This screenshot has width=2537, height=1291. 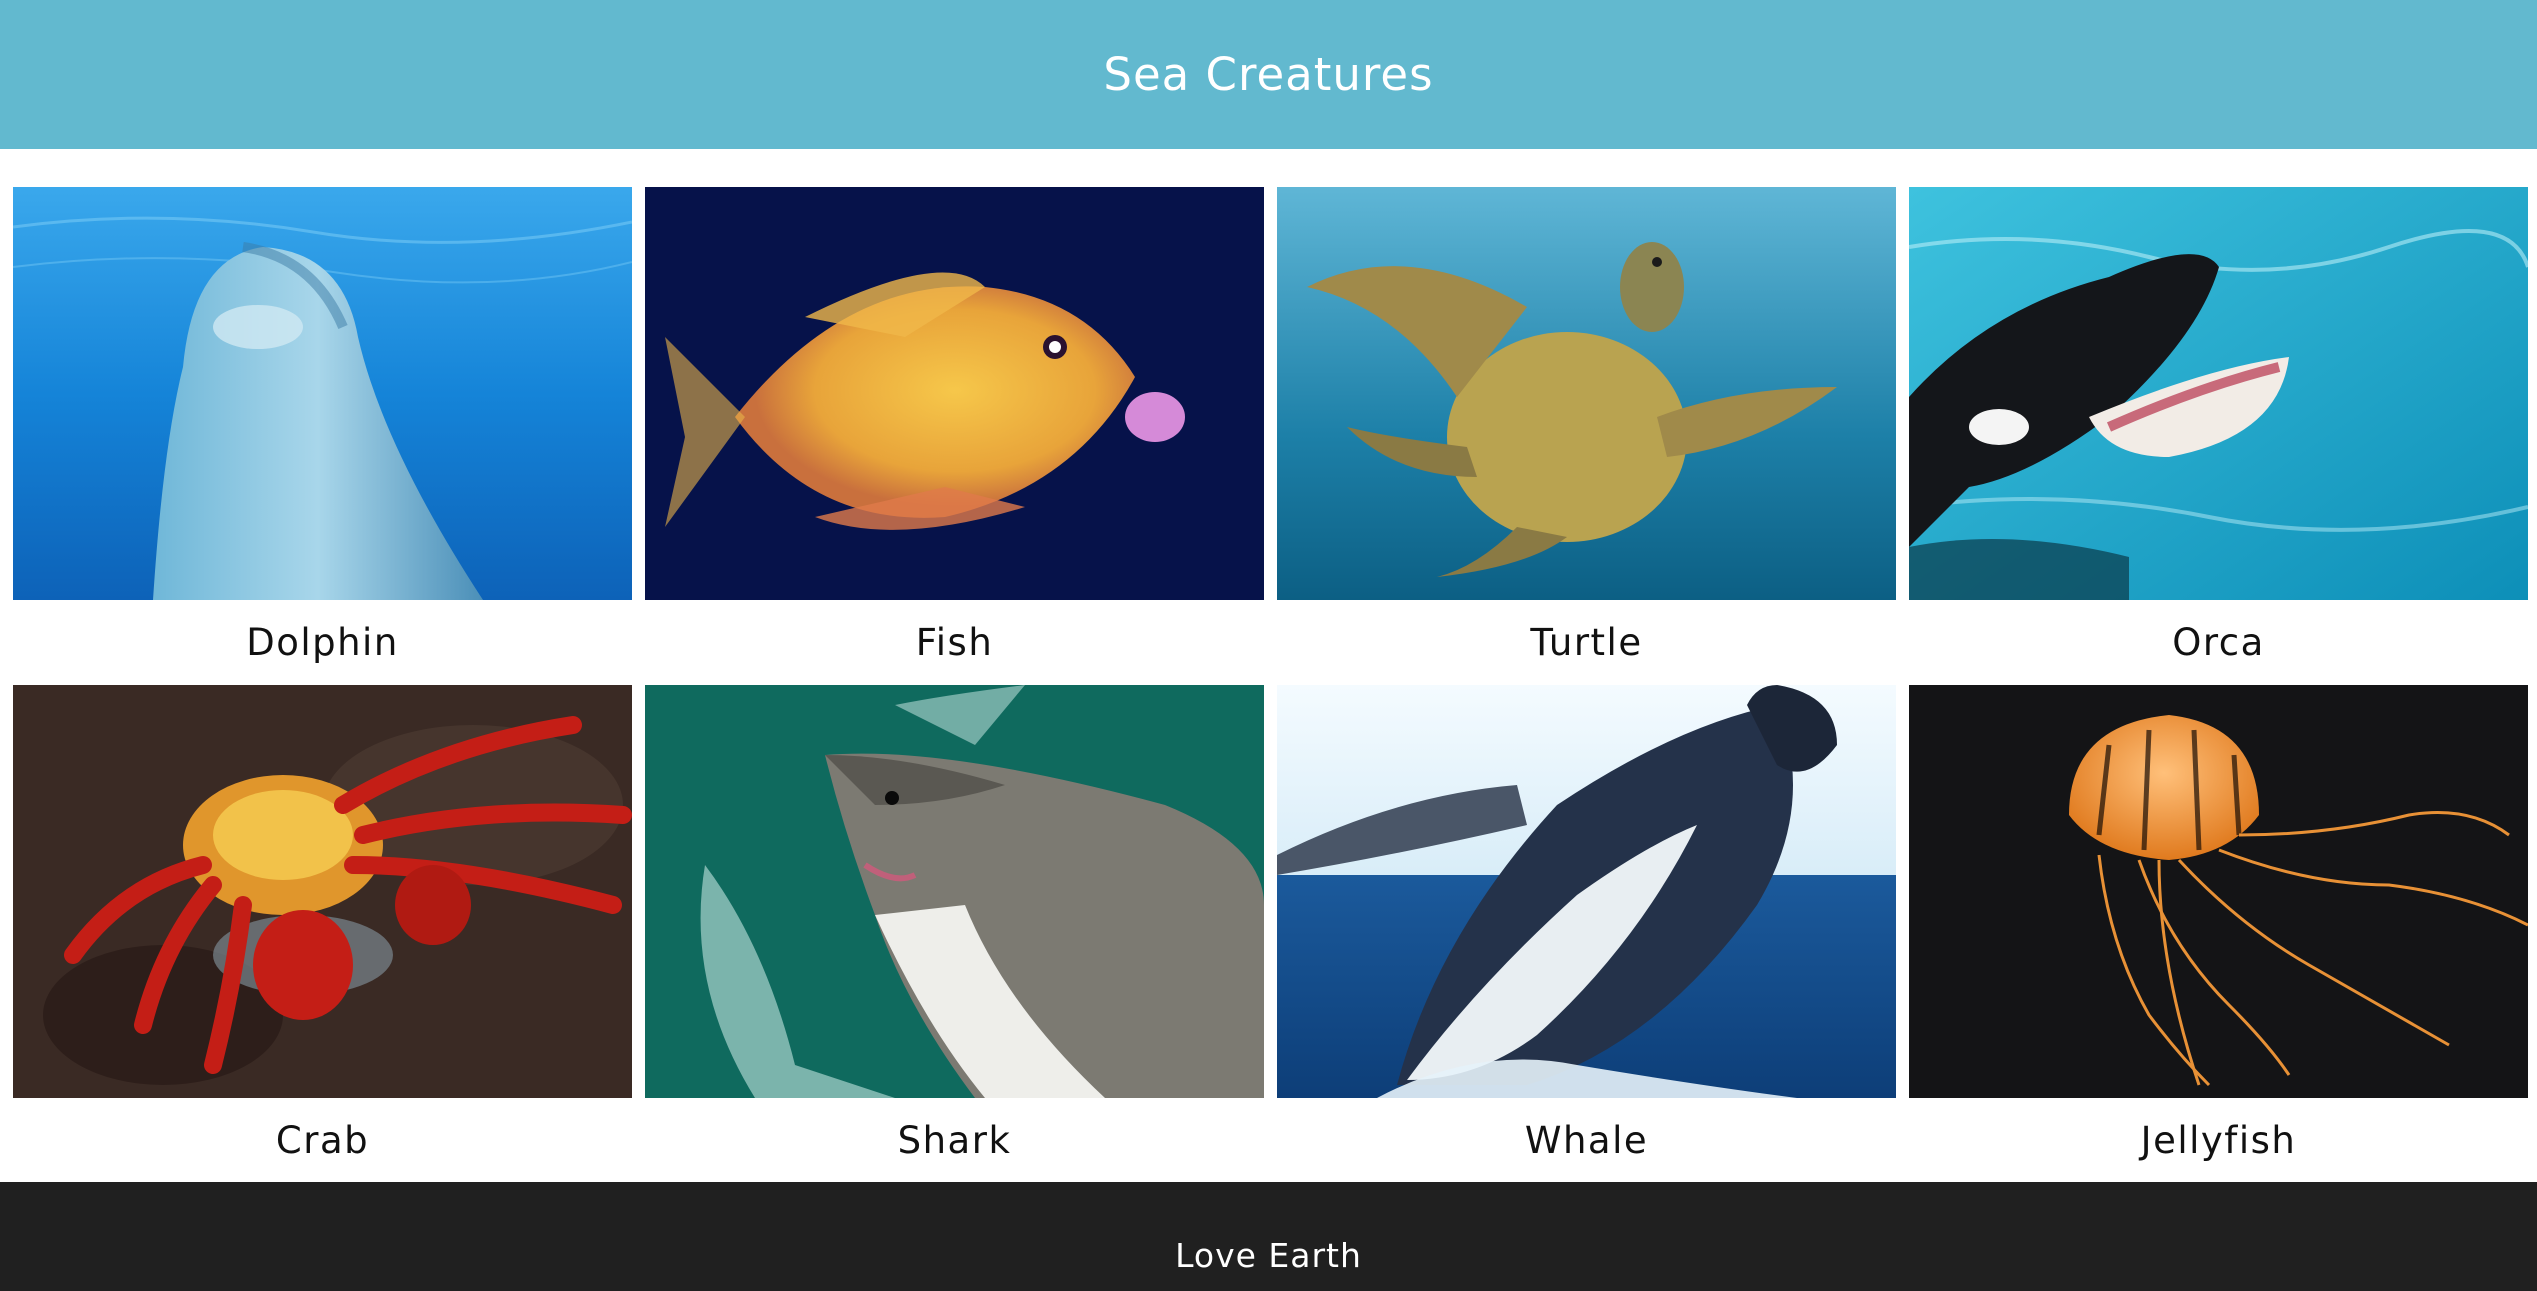 I want to click on gallery-caption: Jellyfish, so click(x=2218, y=1140).